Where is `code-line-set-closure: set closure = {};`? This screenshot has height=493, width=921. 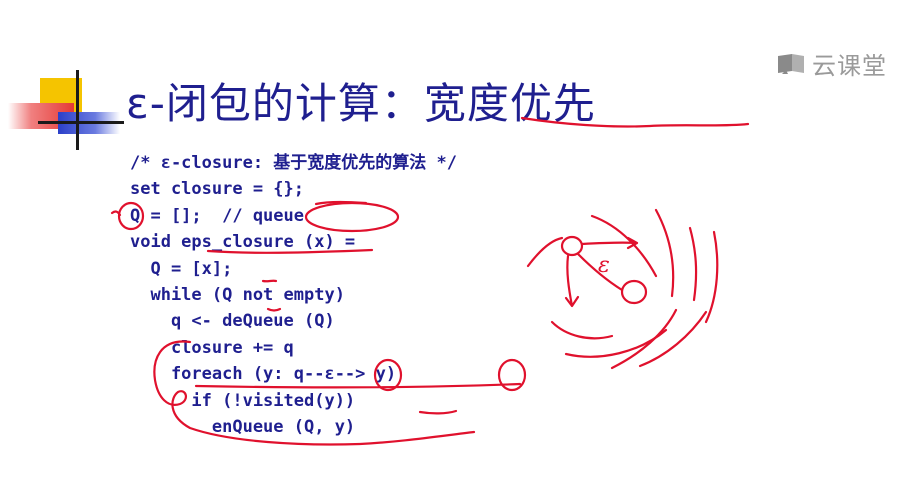 code-line-set-closure: set closure = {}; is located at coordinates (217, 189).